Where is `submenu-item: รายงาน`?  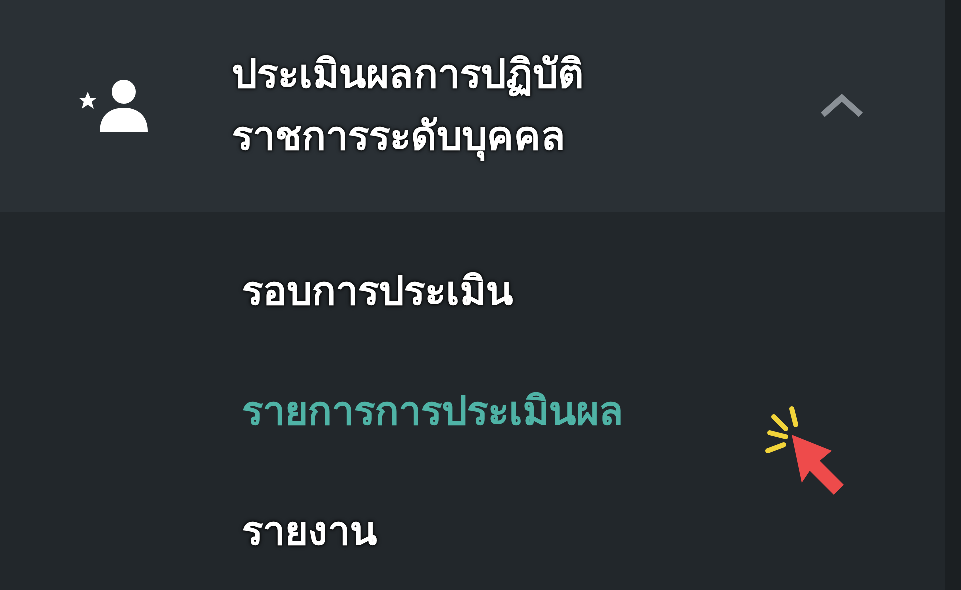 submenu-item: รายงาน is located at coordinates (593, 532).